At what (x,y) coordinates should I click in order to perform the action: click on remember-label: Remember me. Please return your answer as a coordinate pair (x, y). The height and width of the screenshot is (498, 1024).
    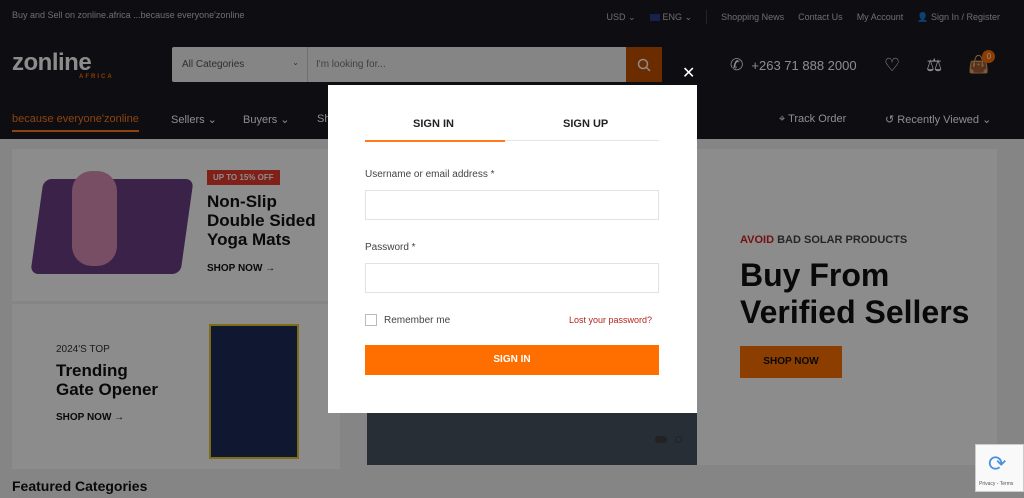
    Looking at the image, I should click on (417, 320).